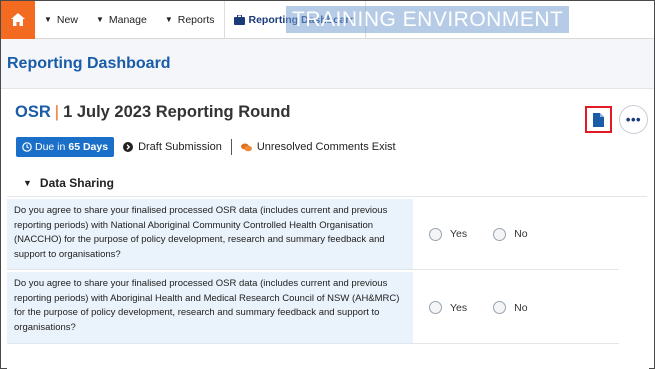  I want to click on nav-manage-label: Manage, so click(127, 19).